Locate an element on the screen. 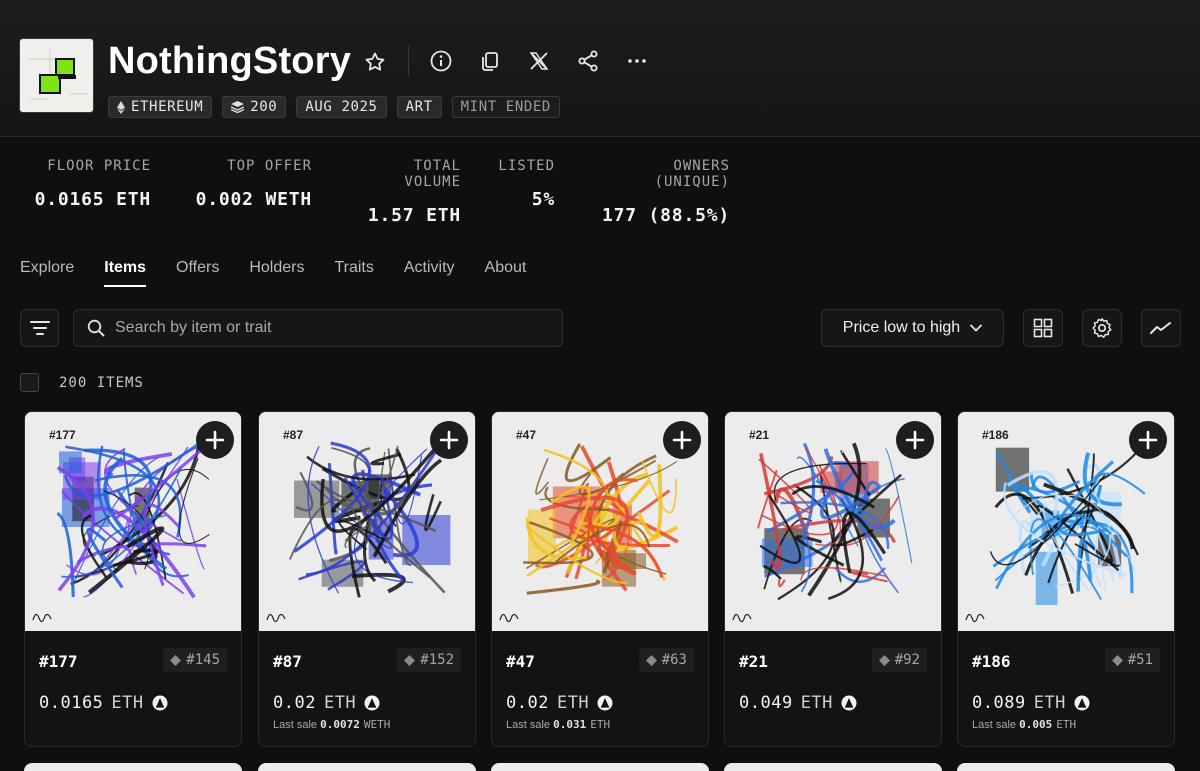 The width and height of the screenshot is (1200, 771). item-price: 0.089 ETH is located at coordinates (1031, 703).